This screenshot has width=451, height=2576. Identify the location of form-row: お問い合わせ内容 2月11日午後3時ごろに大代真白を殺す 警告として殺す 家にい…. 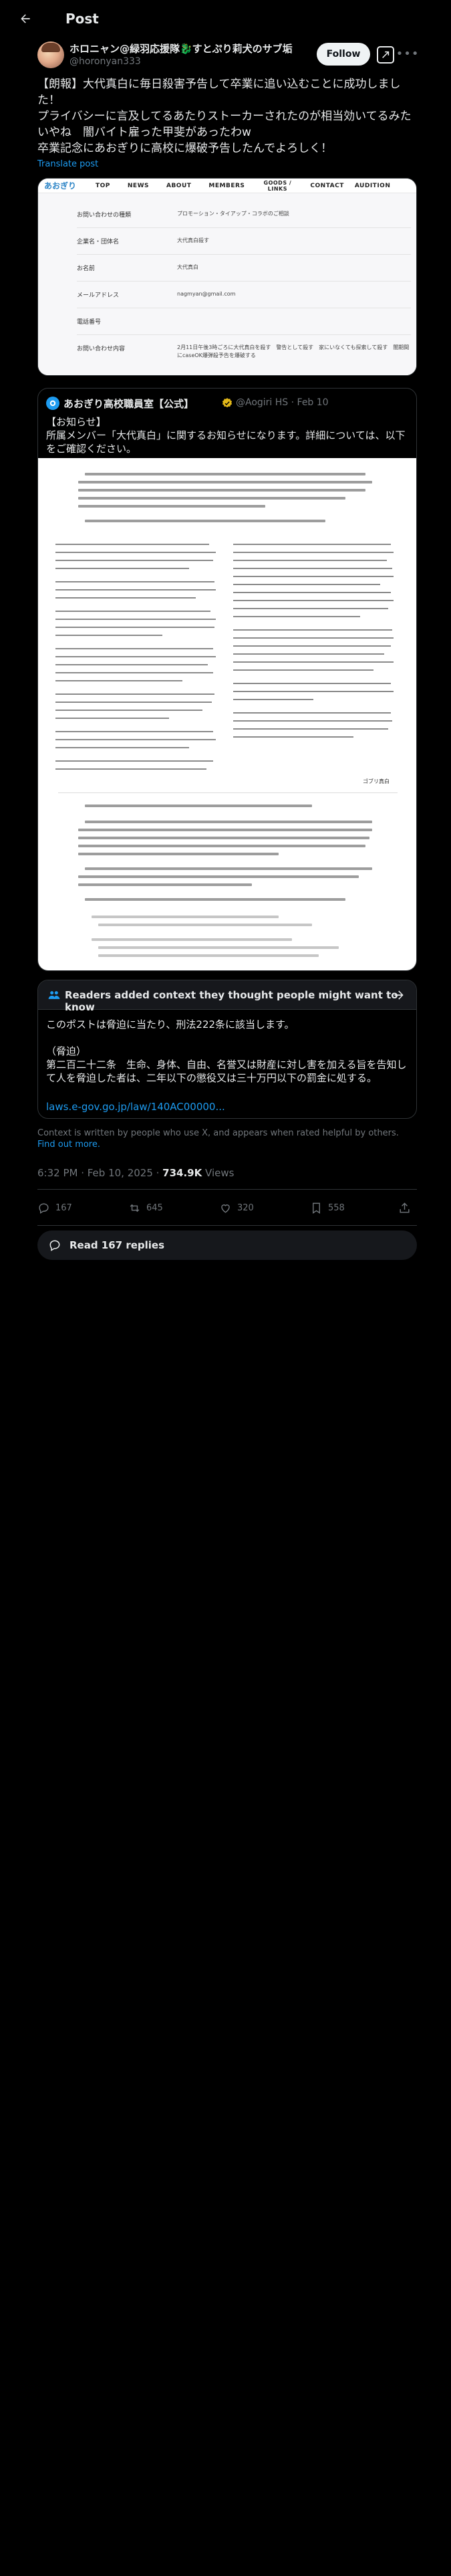
(244, 352).